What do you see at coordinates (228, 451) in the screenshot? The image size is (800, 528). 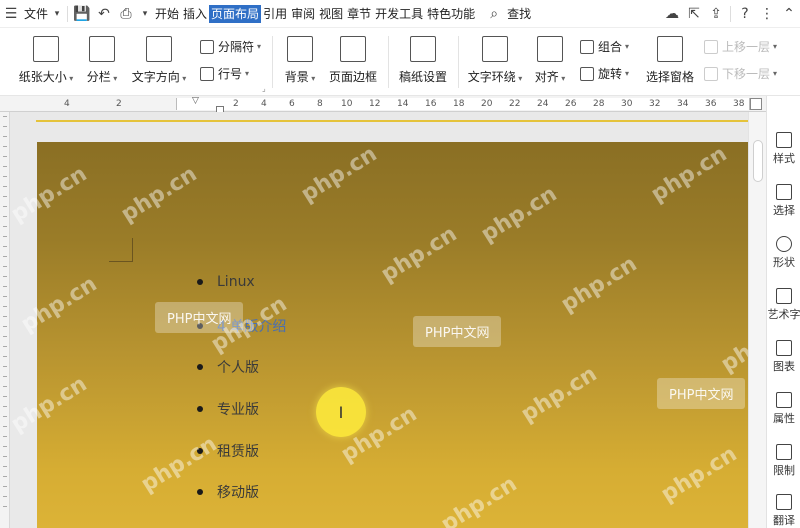 I see `list-item: 租赁版` at bounding box center [228, 451].